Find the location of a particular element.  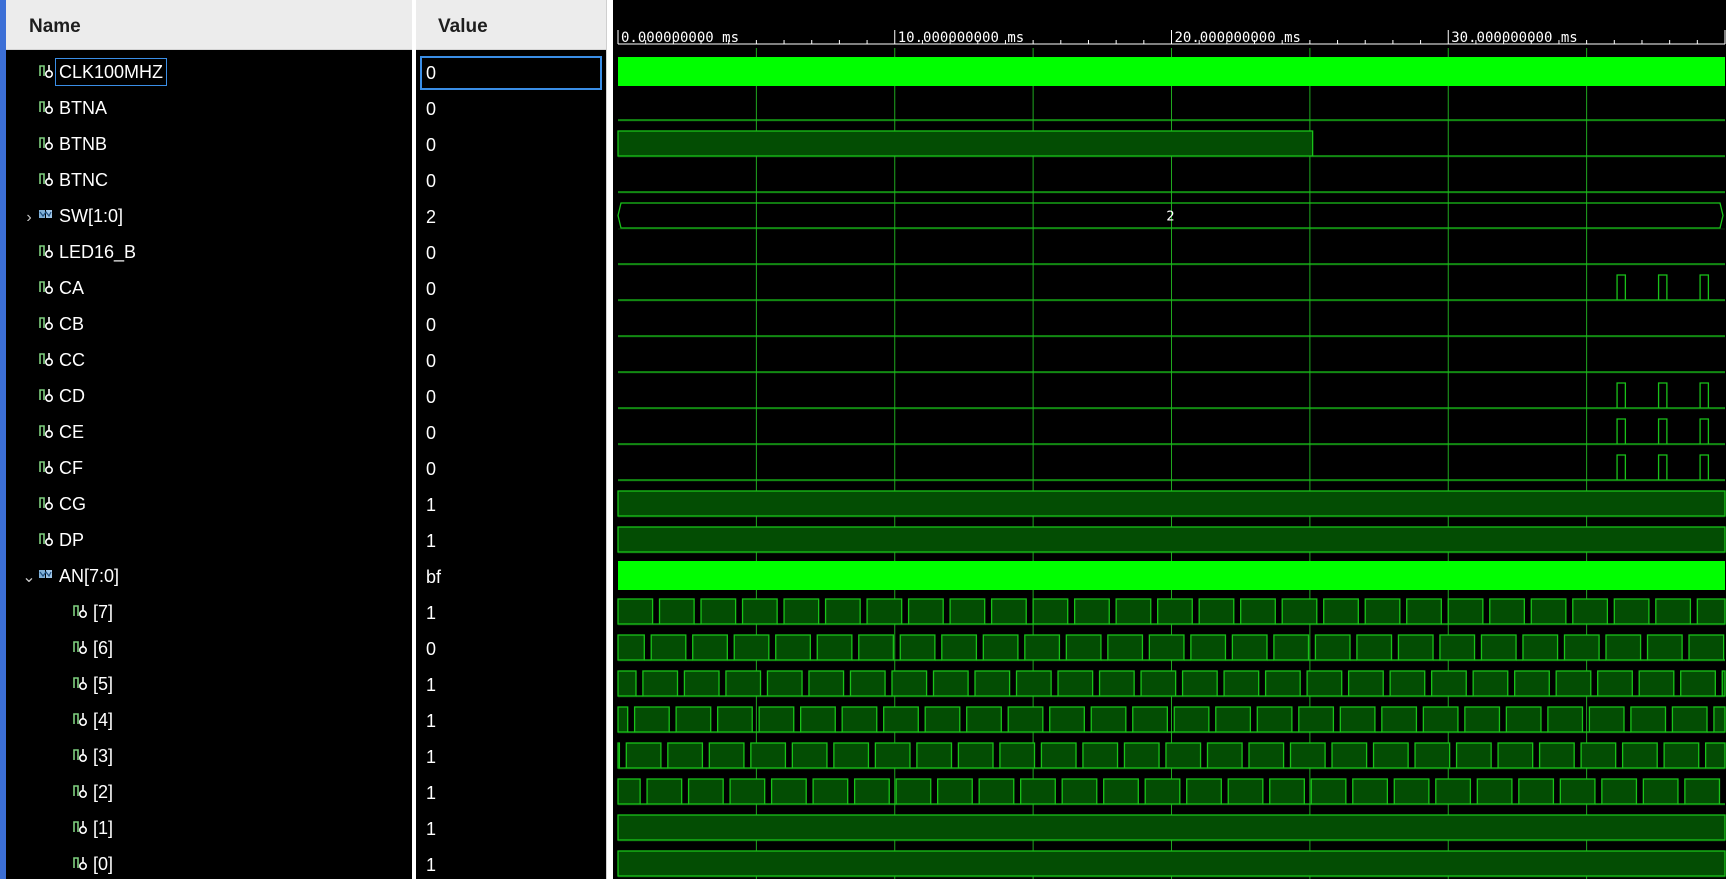

signal-name: [5] is located at coordinates (94, 684).